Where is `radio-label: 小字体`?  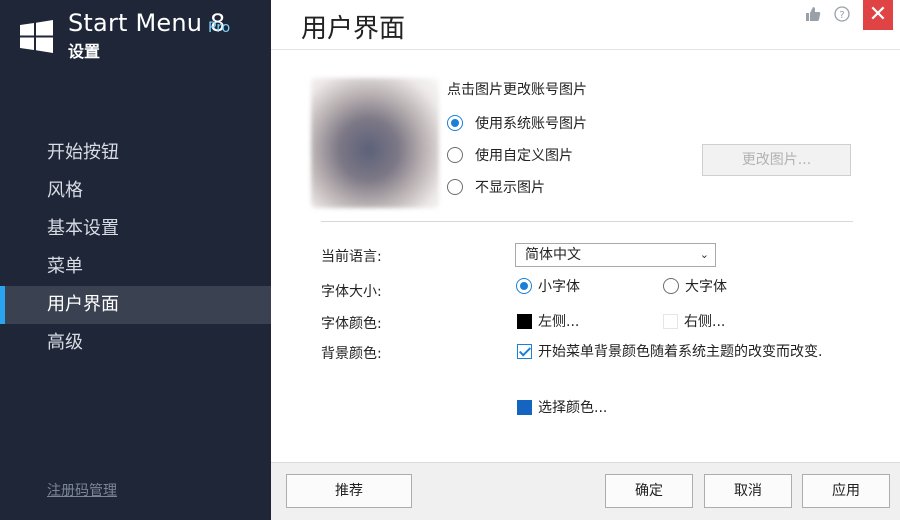
radio-label: 小字体 is located at coordinates (559, 287).